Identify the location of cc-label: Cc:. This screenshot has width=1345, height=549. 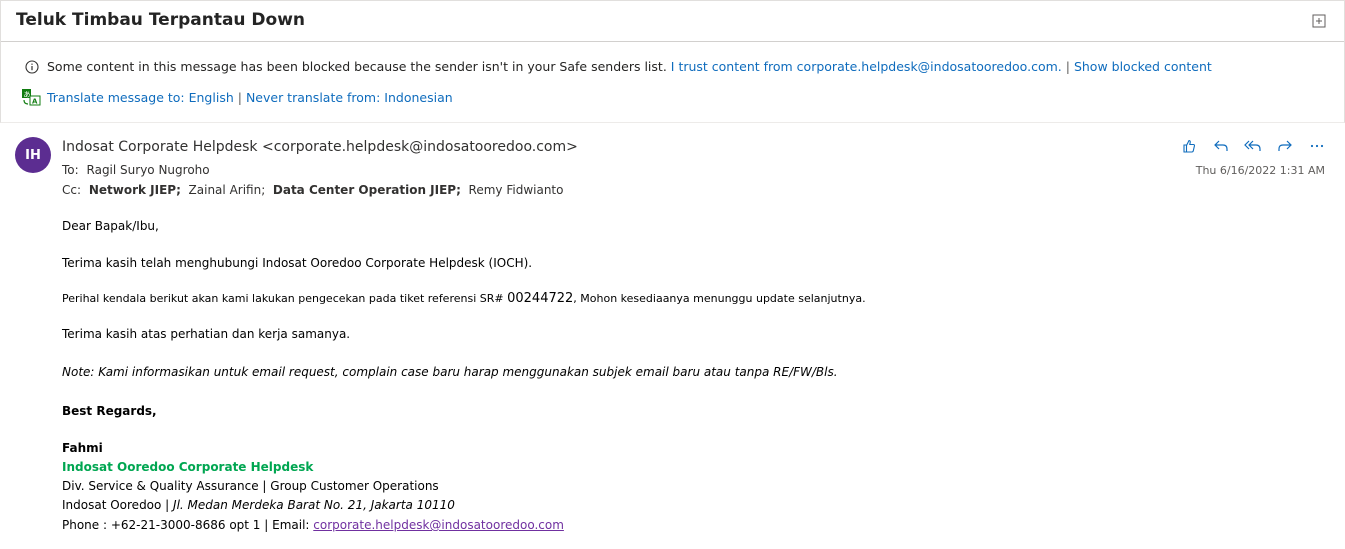
(72, 190).